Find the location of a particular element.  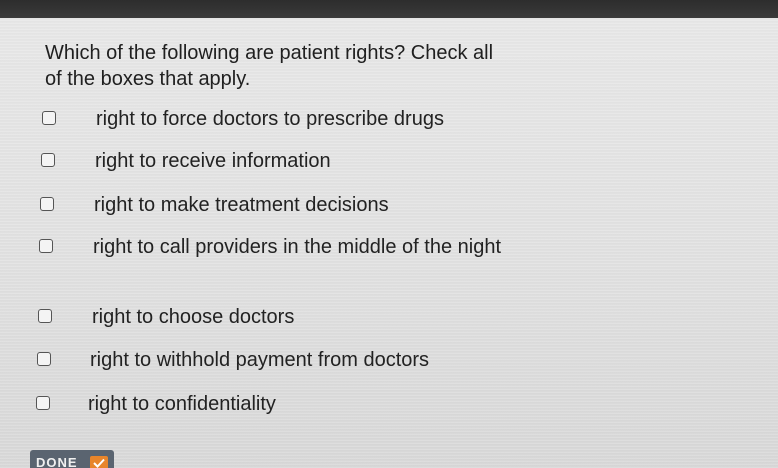

done-button: DONE is located at coordinates (72, 459).